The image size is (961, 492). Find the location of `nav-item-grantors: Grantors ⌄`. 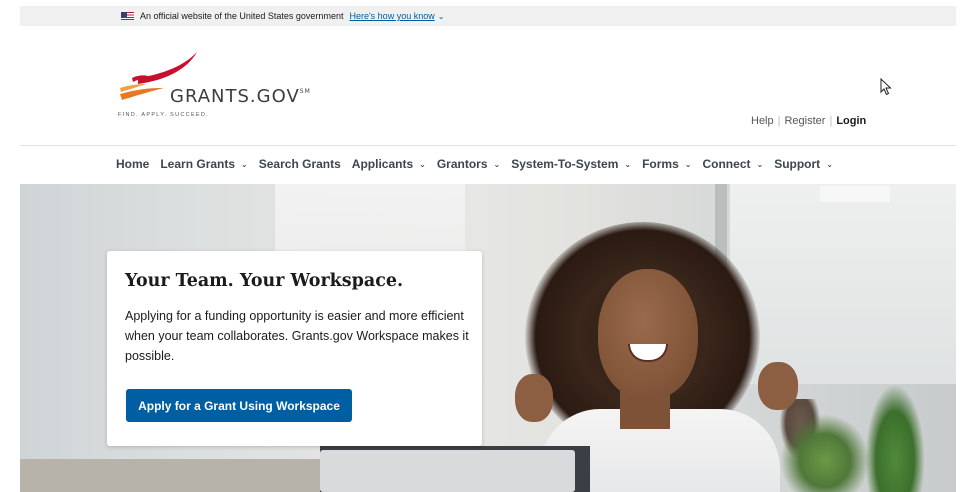

nav-item-grantors: Grantors ⌄ is located at coordinates (468, 164).